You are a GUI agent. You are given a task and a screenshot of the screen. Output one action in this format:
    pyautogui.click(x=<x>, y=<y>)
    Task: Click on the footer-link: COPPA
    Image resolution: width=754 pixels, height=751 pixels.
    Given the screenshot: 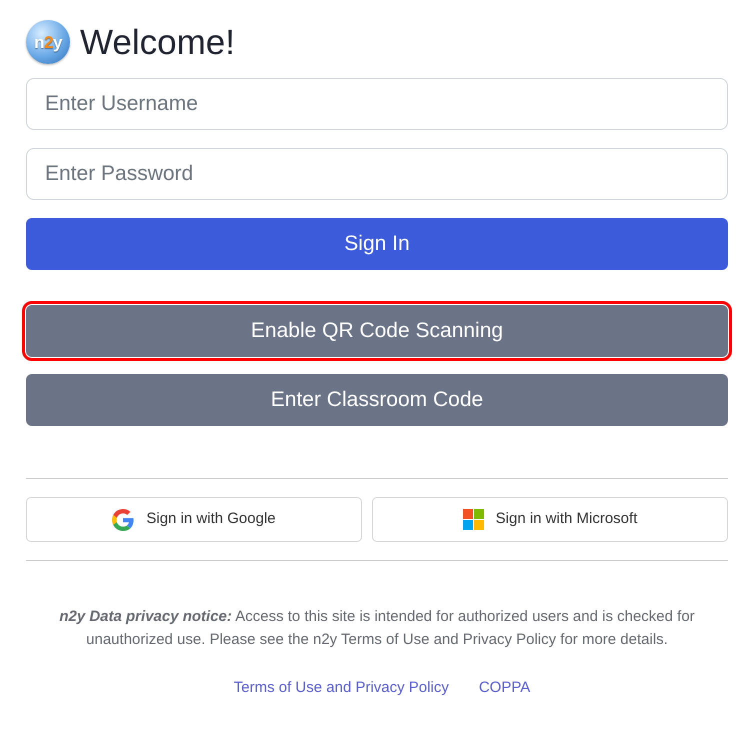 What is the action you would take?
    pyautogui.click(x=504, y=688)
    